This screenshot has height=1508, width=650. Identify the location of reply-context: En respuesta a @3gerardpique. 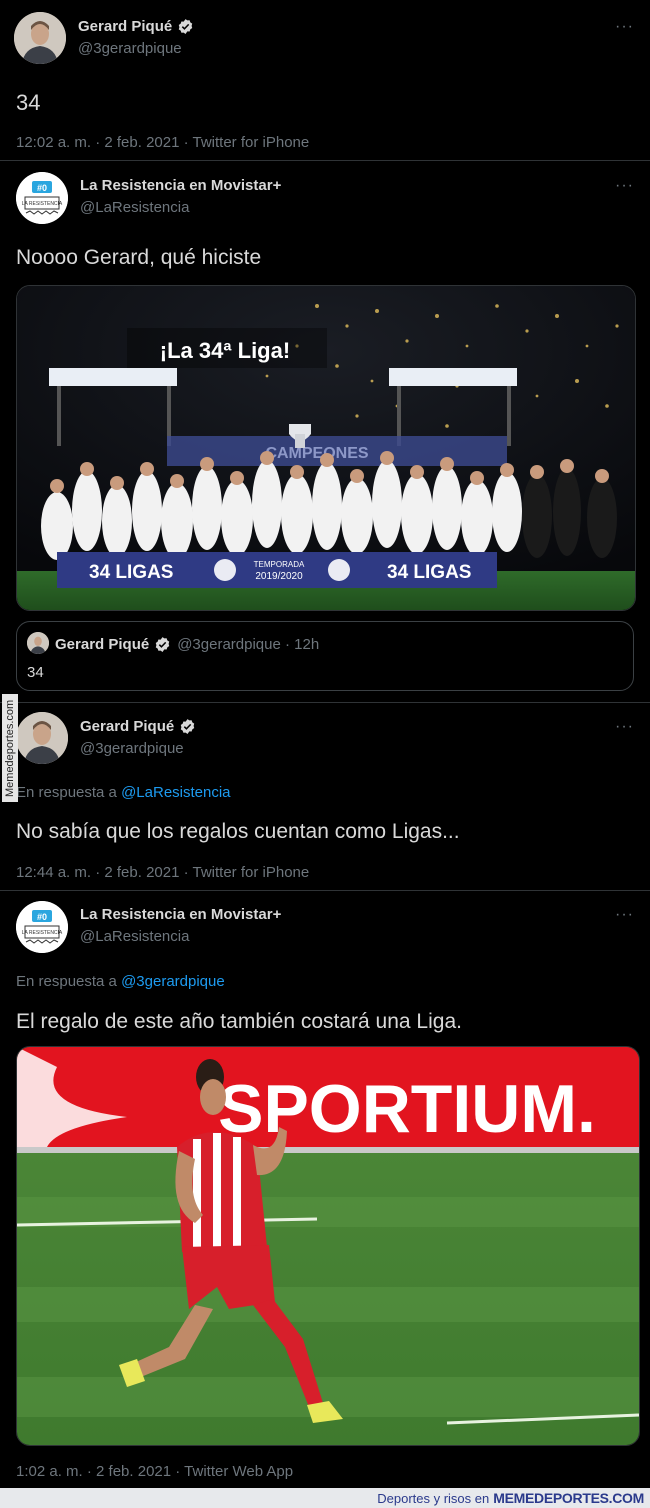
(120, 981).